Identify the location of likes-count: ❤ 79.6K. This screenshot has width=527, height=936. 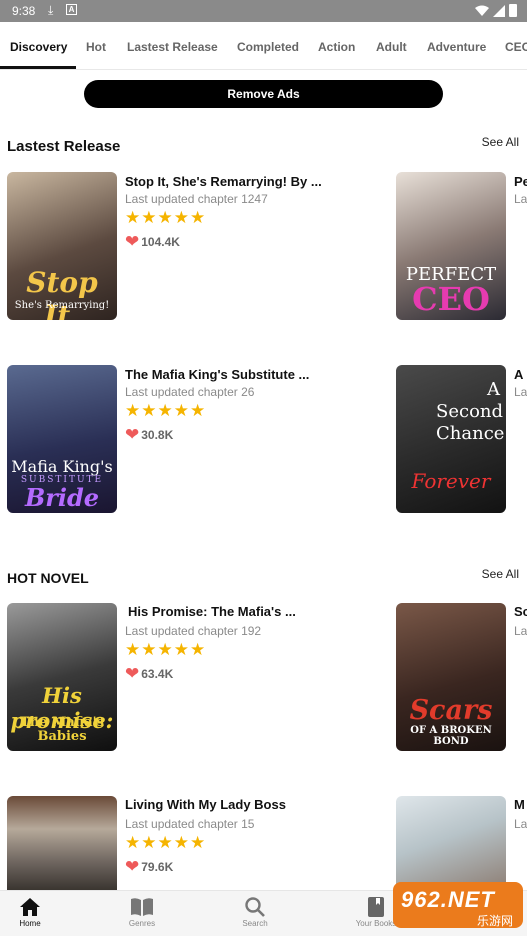
(149, 867).